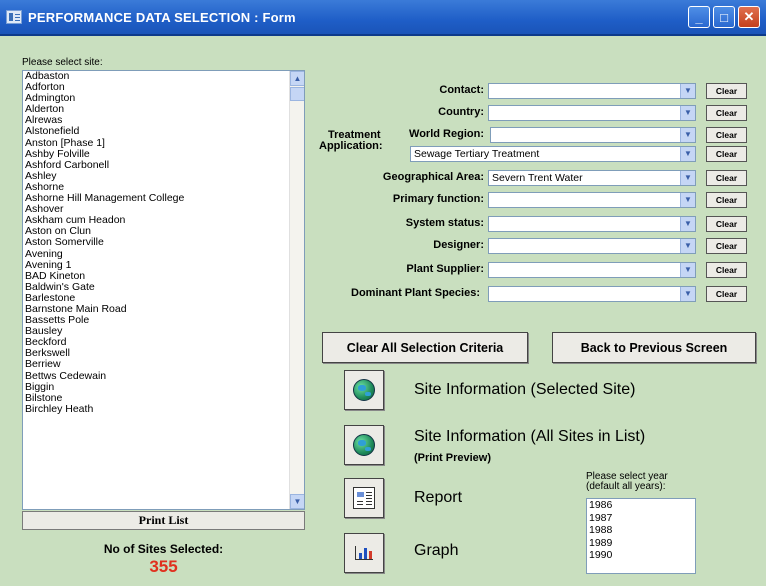 This screenshot has height=586, width=766. I want to click on country-label: Country:, so click(461, 112).